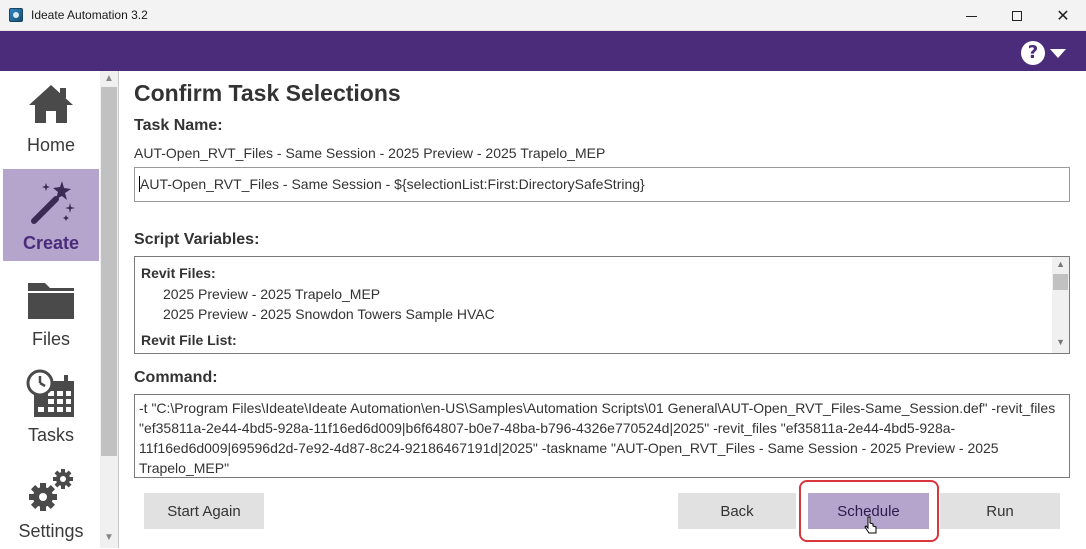 The height and width of the screenshot is (549, 1086). What do you see at coordinates (272, 294) in the screenshot?
I see `list-item: 2025 Preview - 2025 Trapelo_MEP` at bounding box center [272, 294].